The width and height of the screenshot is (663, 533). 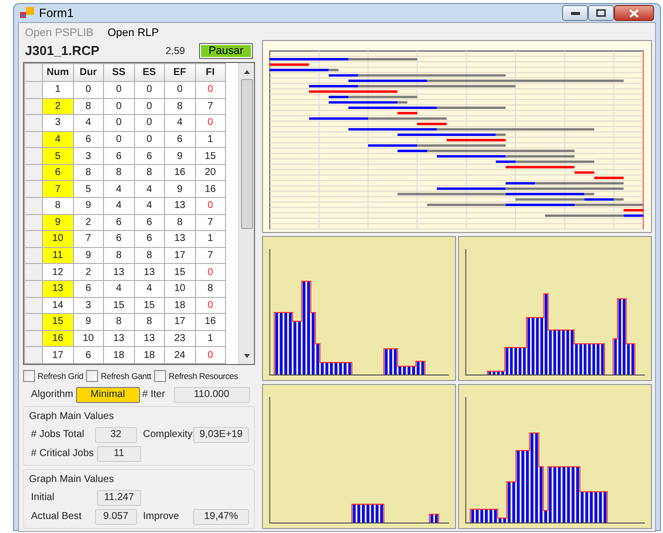 What do you see at coordinates (154, 395) in the screenshot?
I see `iterations-label: # Iter` at bounding box center [154, 395].